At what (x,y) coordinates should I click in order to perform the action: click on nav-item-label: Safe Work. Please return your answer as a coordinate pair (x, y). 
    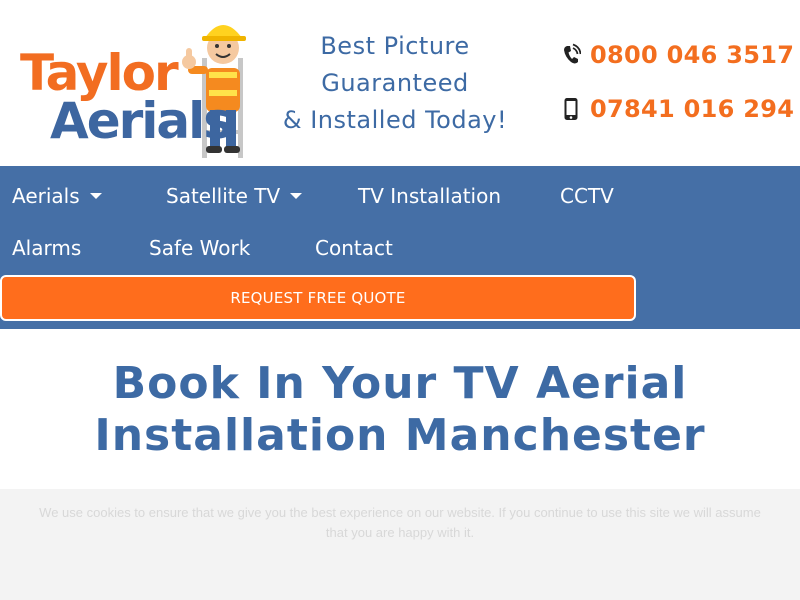
    Looking at the image, I should click on (200, 248).